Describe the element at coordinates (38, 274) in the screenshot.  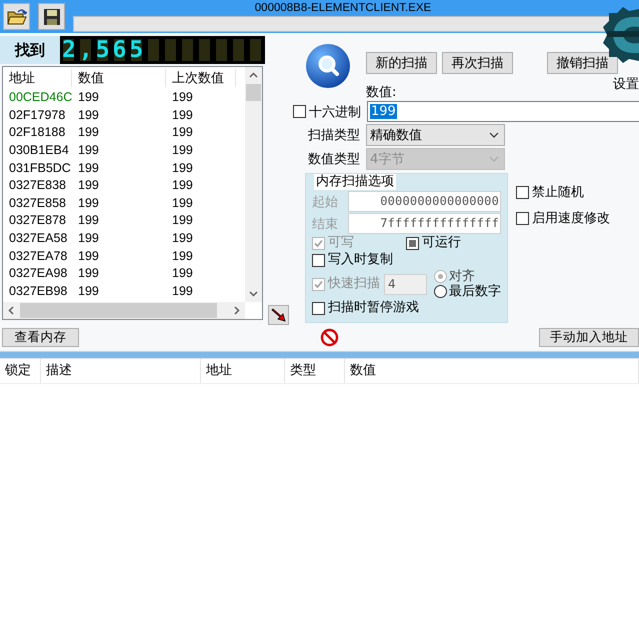
I see `address-cell: 0327EA98` at that location.